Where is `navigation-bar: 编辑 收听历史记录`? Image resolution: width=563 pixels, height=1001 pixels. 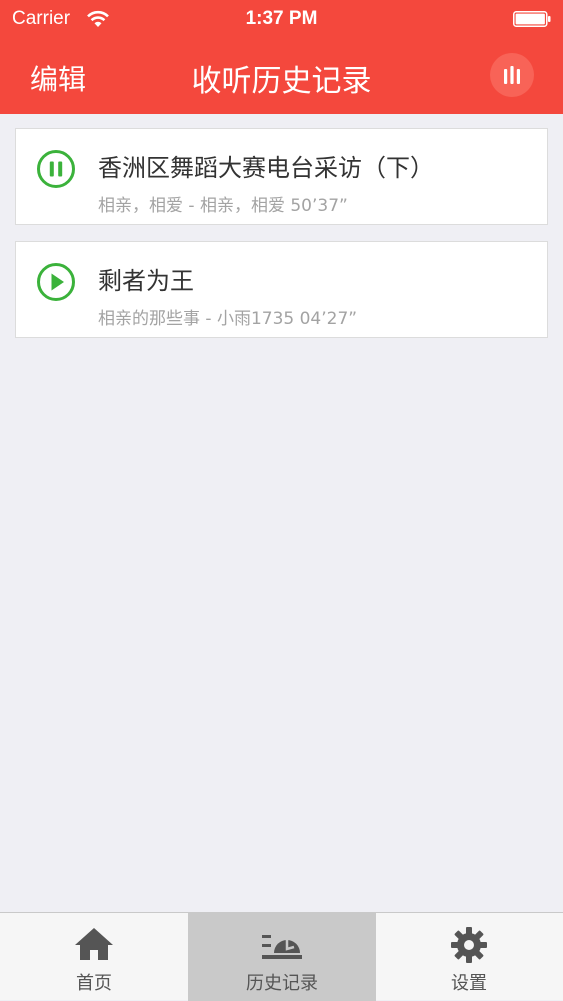
navigation-bar: 编辑 收听历史记录 is located at coordinates (281, 76).